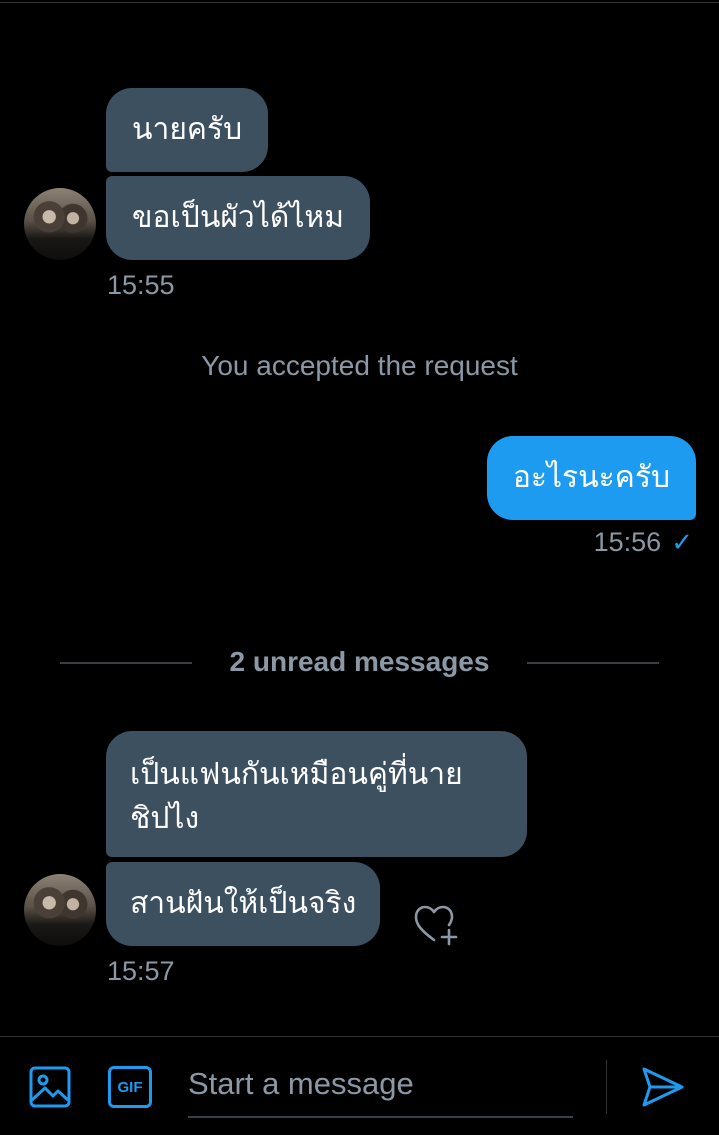 The width and height of the screenshot is (719, 1135). Describe the element at coordinates (606, 1087) in the screenshot. I see `composer-separator` at that location.